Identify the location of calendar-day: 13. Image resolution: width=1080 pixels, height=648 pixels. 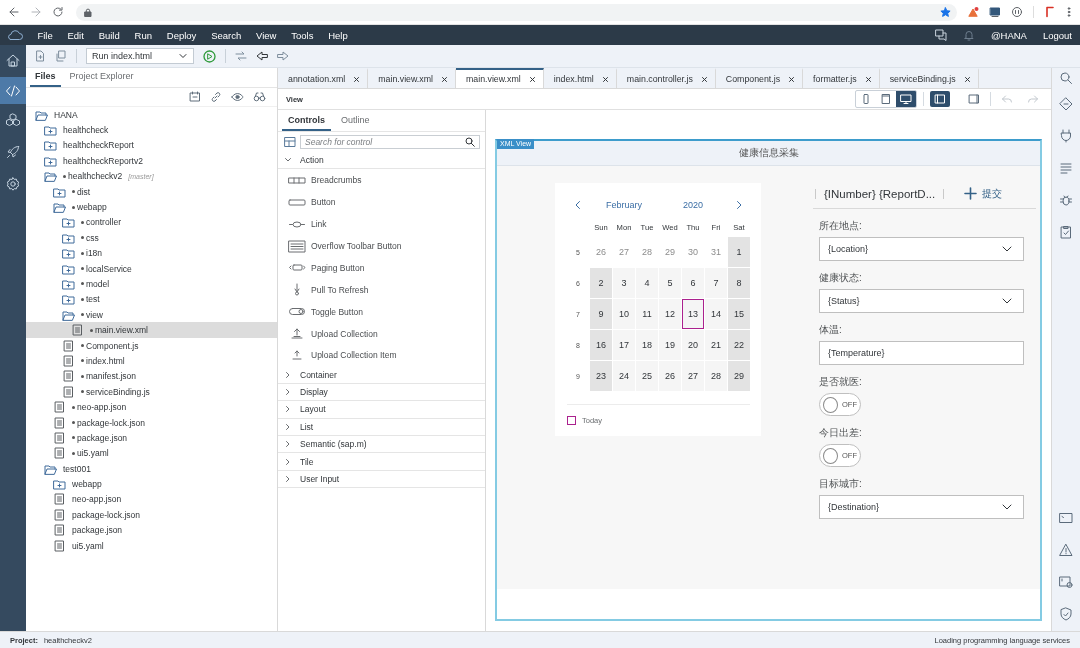
(693, 314).